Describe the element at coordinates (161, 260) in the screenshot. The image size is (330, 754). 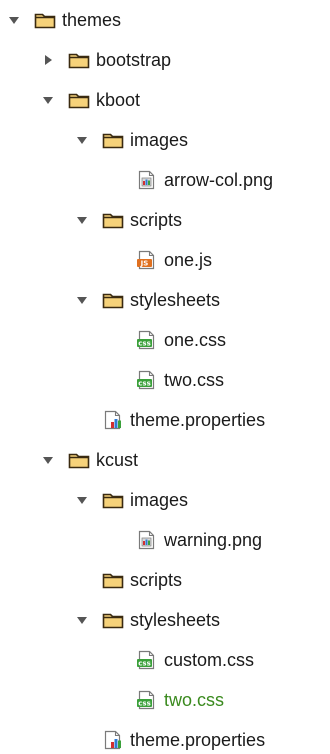
I see `tree-file-row: JS one.js` at that location.